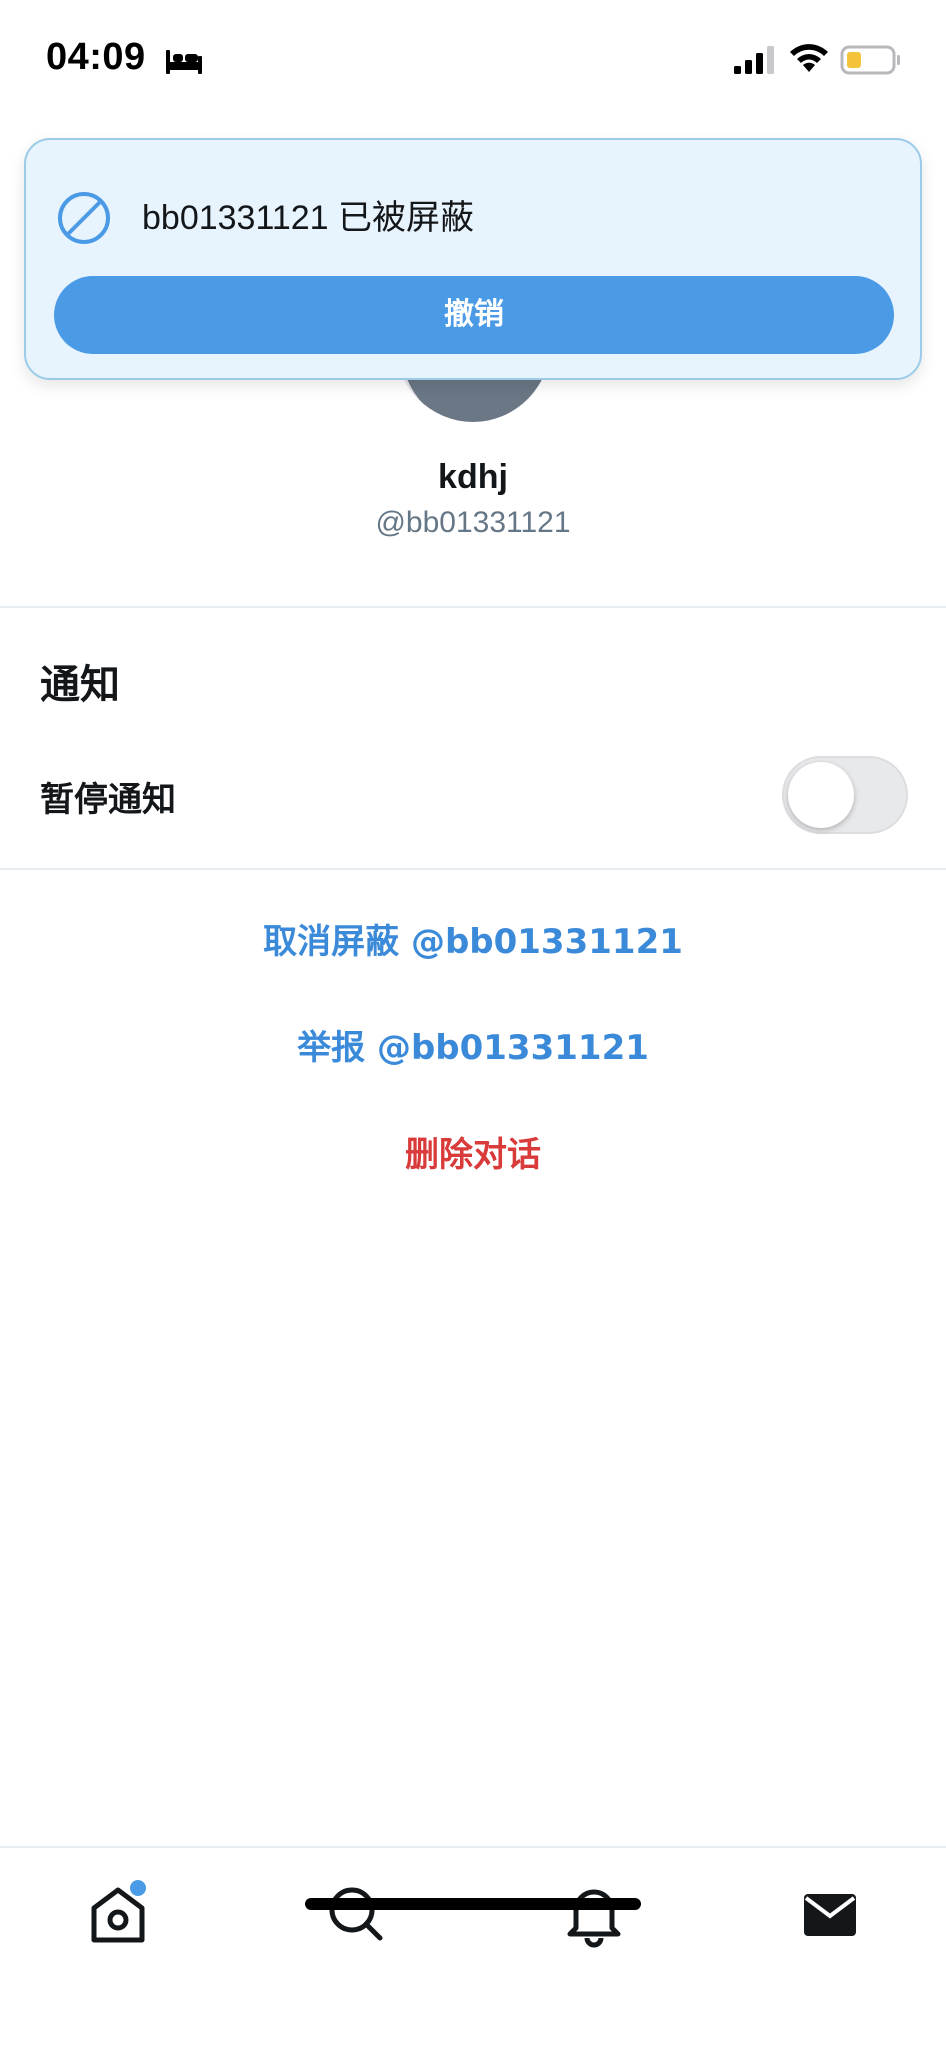  I want to click on home-badge-dot, so click(138, 1888).